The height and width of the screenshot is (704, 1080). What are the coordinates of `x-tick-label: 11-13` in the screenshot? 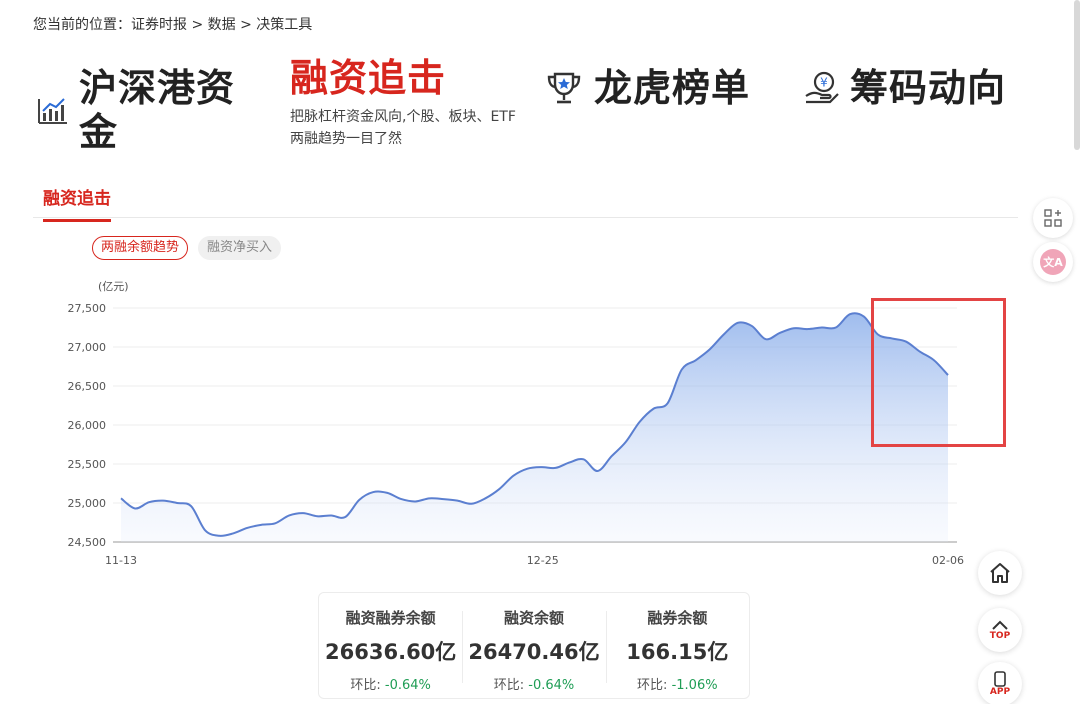 It's located at (121, 560).